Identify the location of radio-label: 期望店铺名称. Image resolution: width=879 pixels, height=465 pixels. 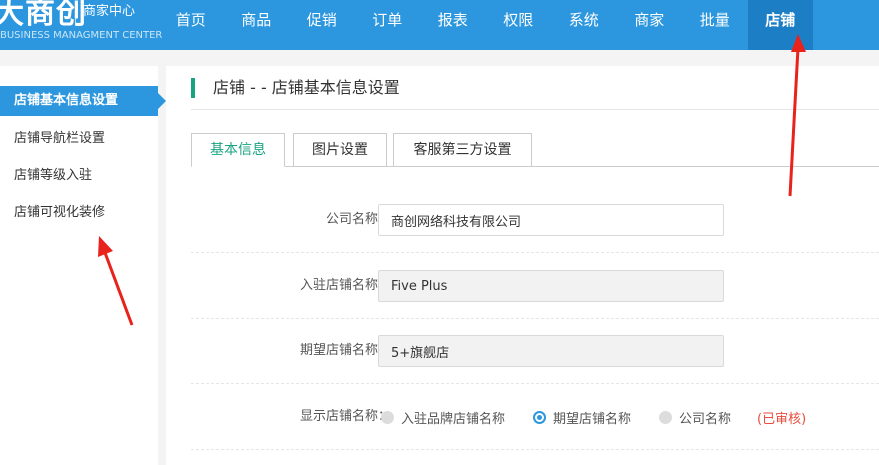
(592, 419).